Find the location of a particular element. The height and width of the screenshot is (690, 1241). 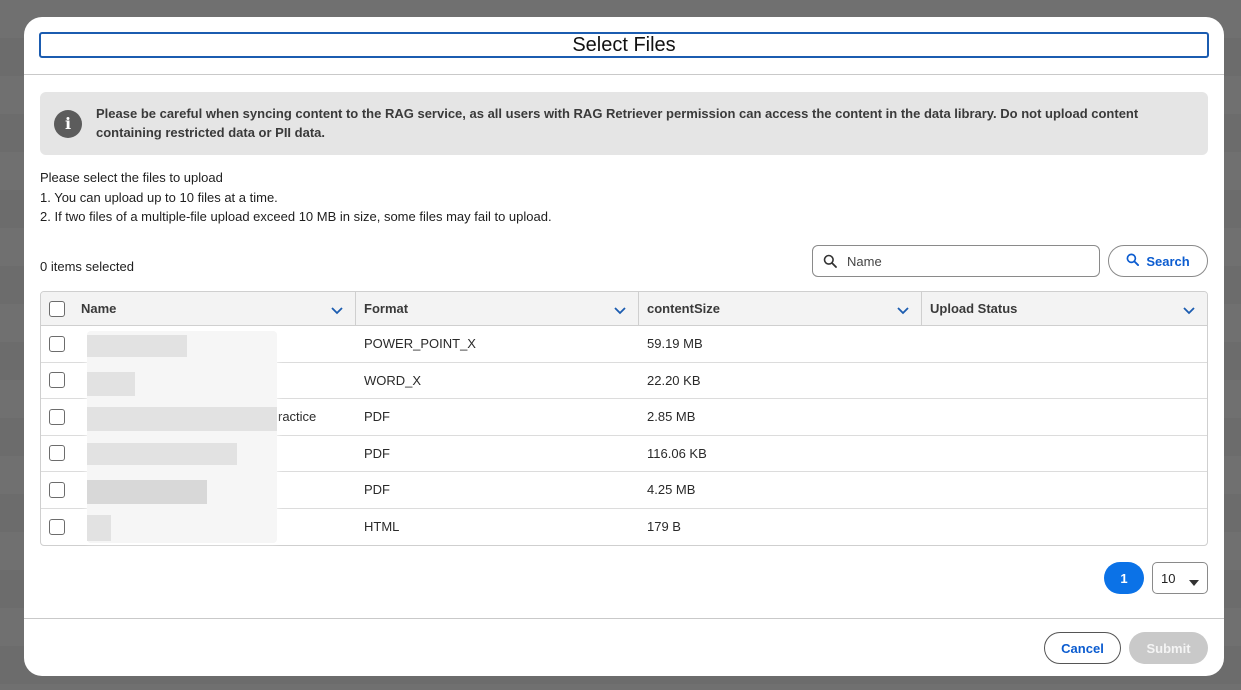

header-select-cell is located at coordinates (57, 308).